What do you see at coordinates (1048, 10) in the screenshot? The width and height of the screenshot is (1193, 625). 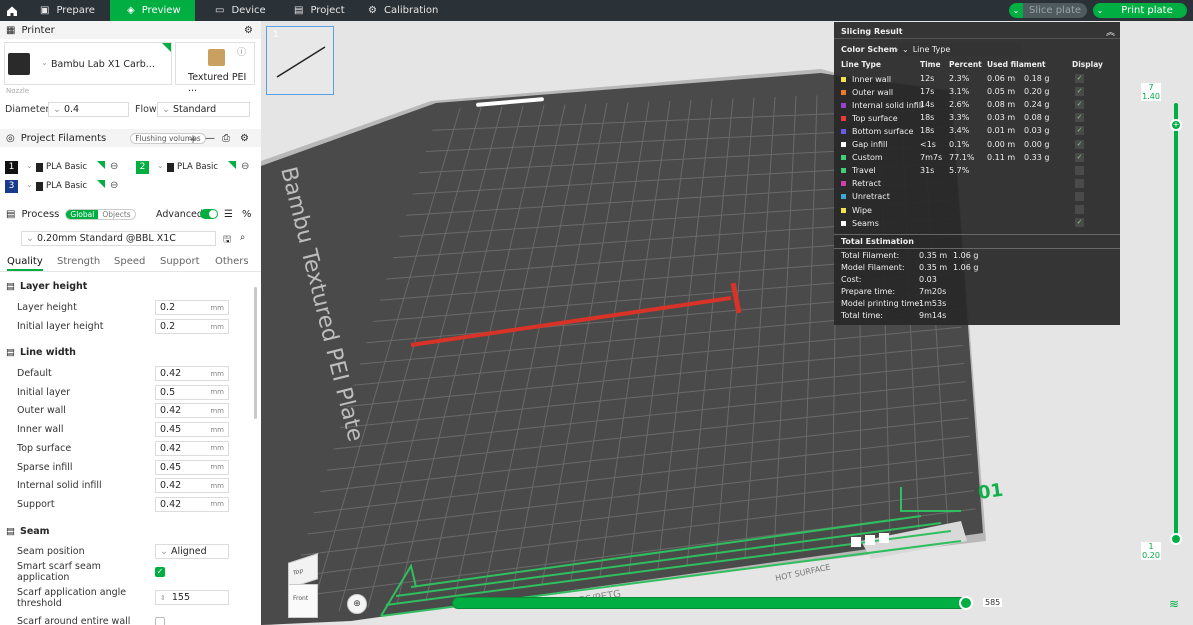 I see `slice-plate-button: ⌄ Slice plate` at bounding box center [1048, 10].